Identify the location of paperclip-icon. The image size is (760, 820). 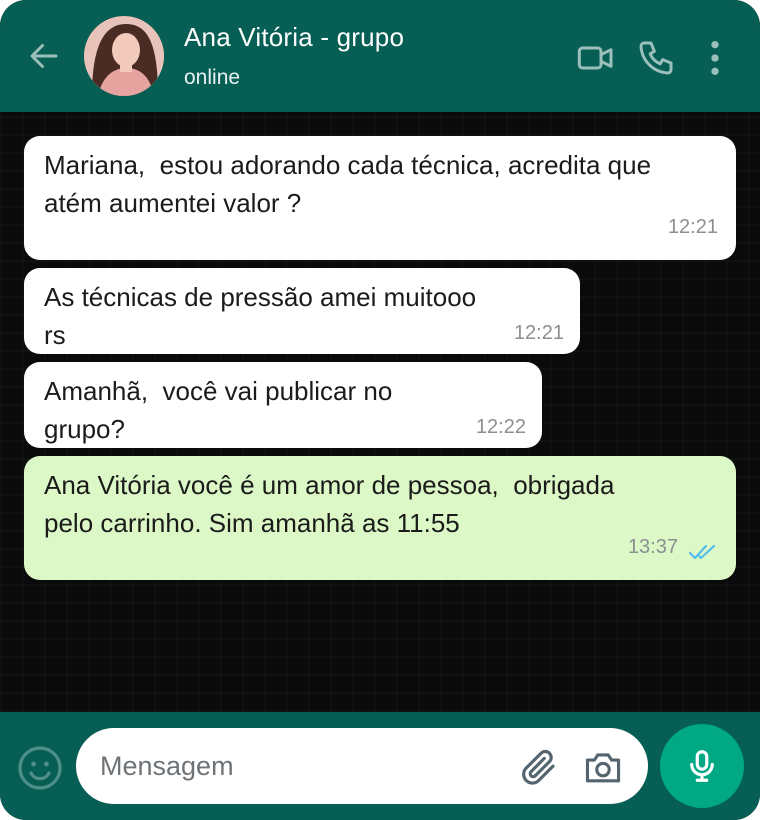
(538, 767).